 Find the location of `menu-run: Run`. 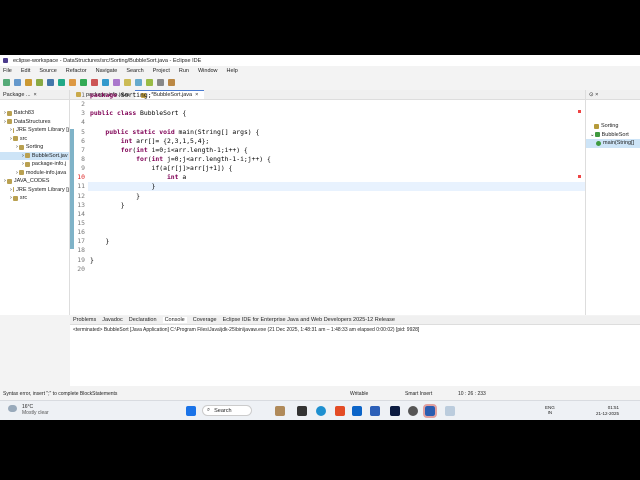

menu-run: Run is located at coordinates (184, 71).